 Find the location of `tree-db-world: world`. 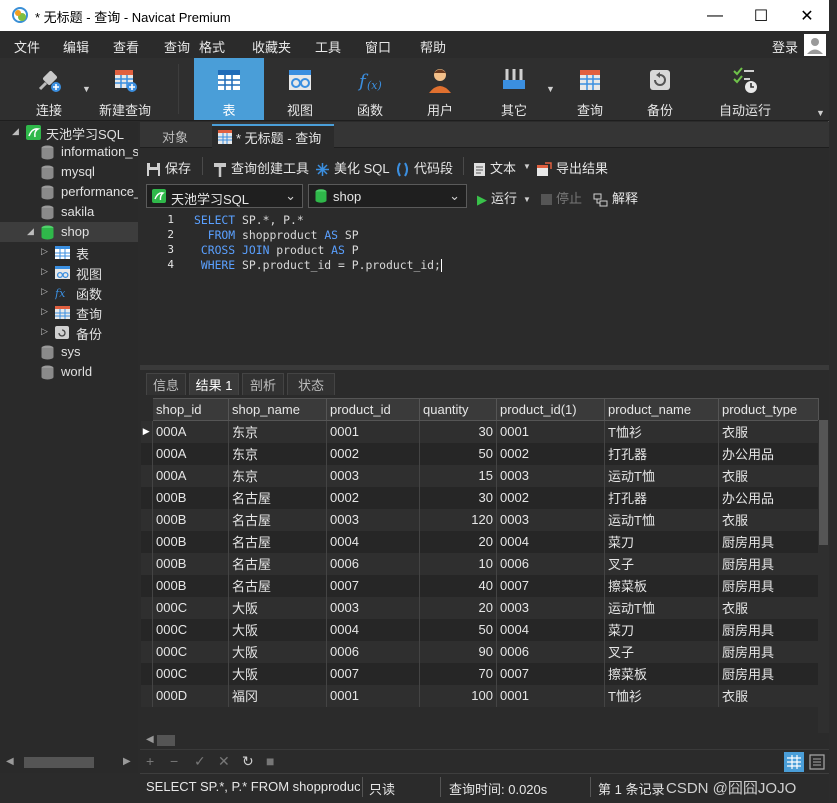

tree-db-world: world is located at coordinates (69, 372).